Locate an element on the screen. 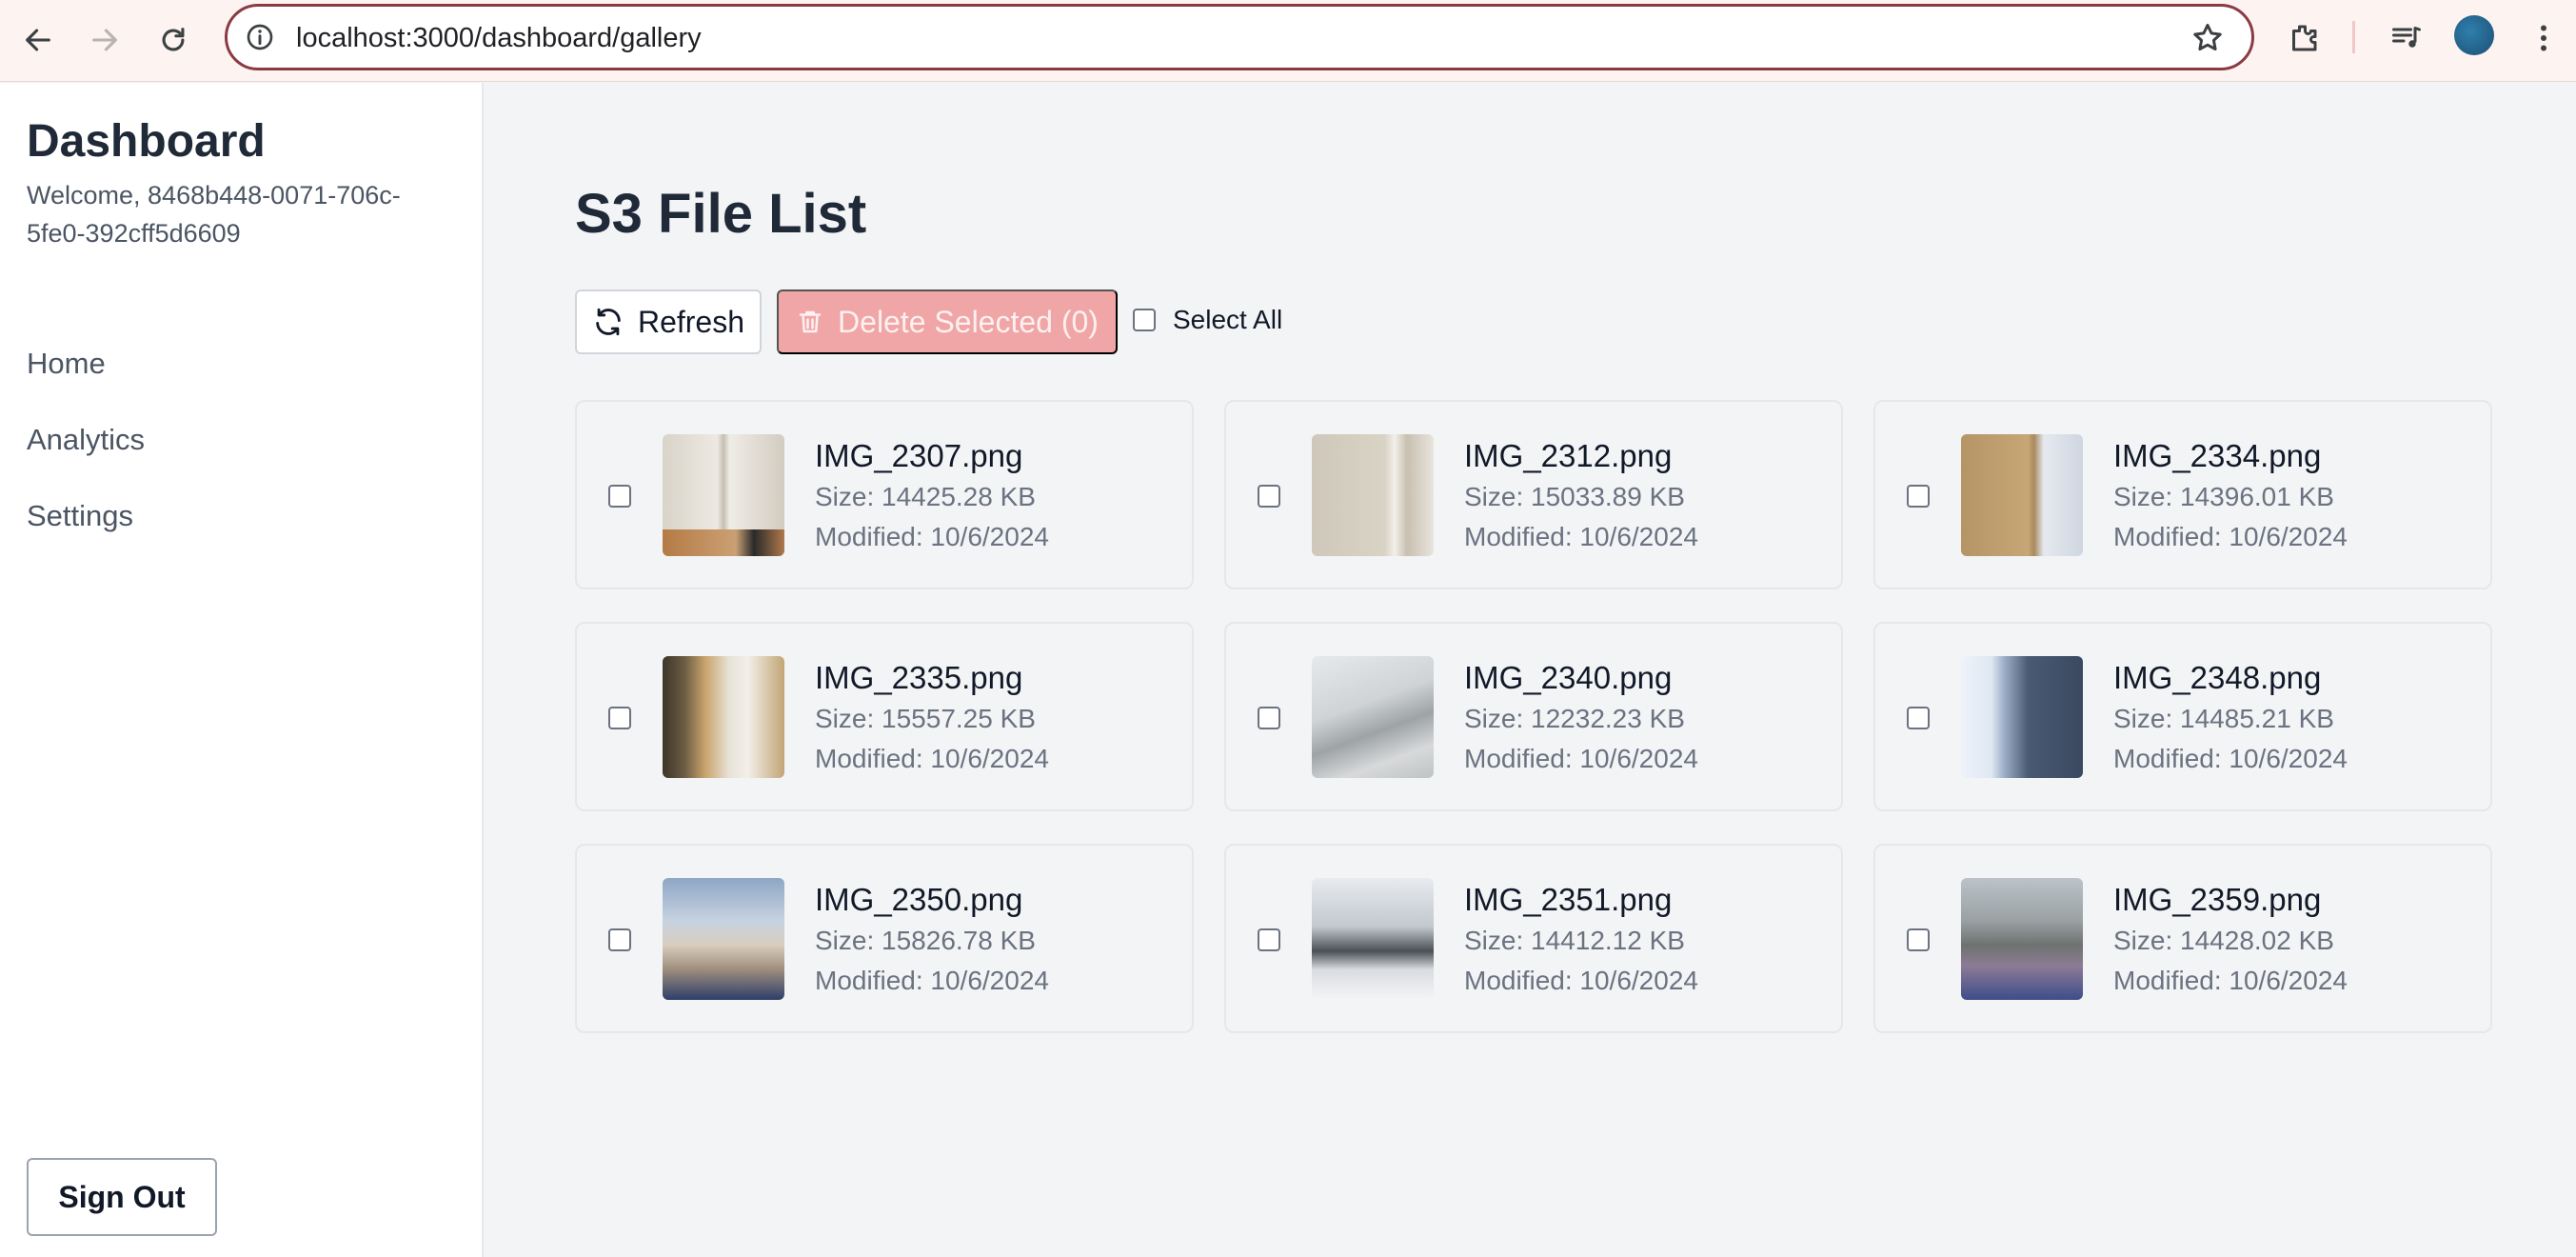 This screenshot has height=1257, width=2576. file-size: Size: 14485.21 KB is located at coordinates (2223, 718).